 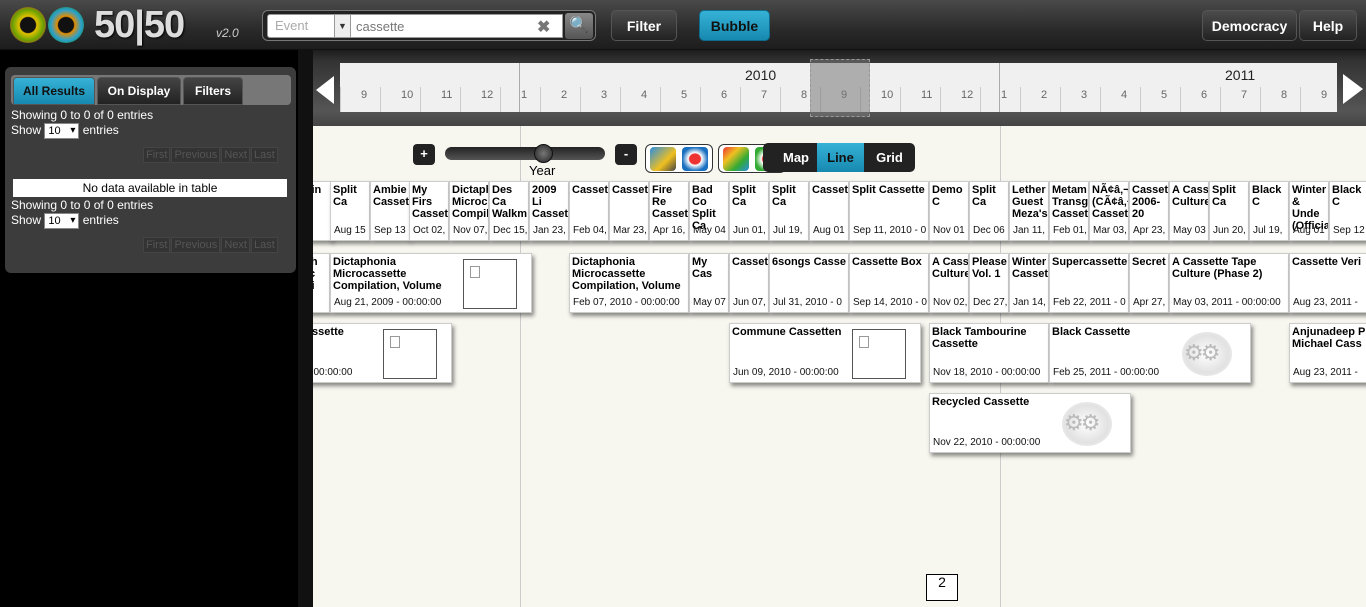 What do you see at coordinates (525, 153) in the screenshot?
I see `zoom-slider` at bounding box center [525, 153].